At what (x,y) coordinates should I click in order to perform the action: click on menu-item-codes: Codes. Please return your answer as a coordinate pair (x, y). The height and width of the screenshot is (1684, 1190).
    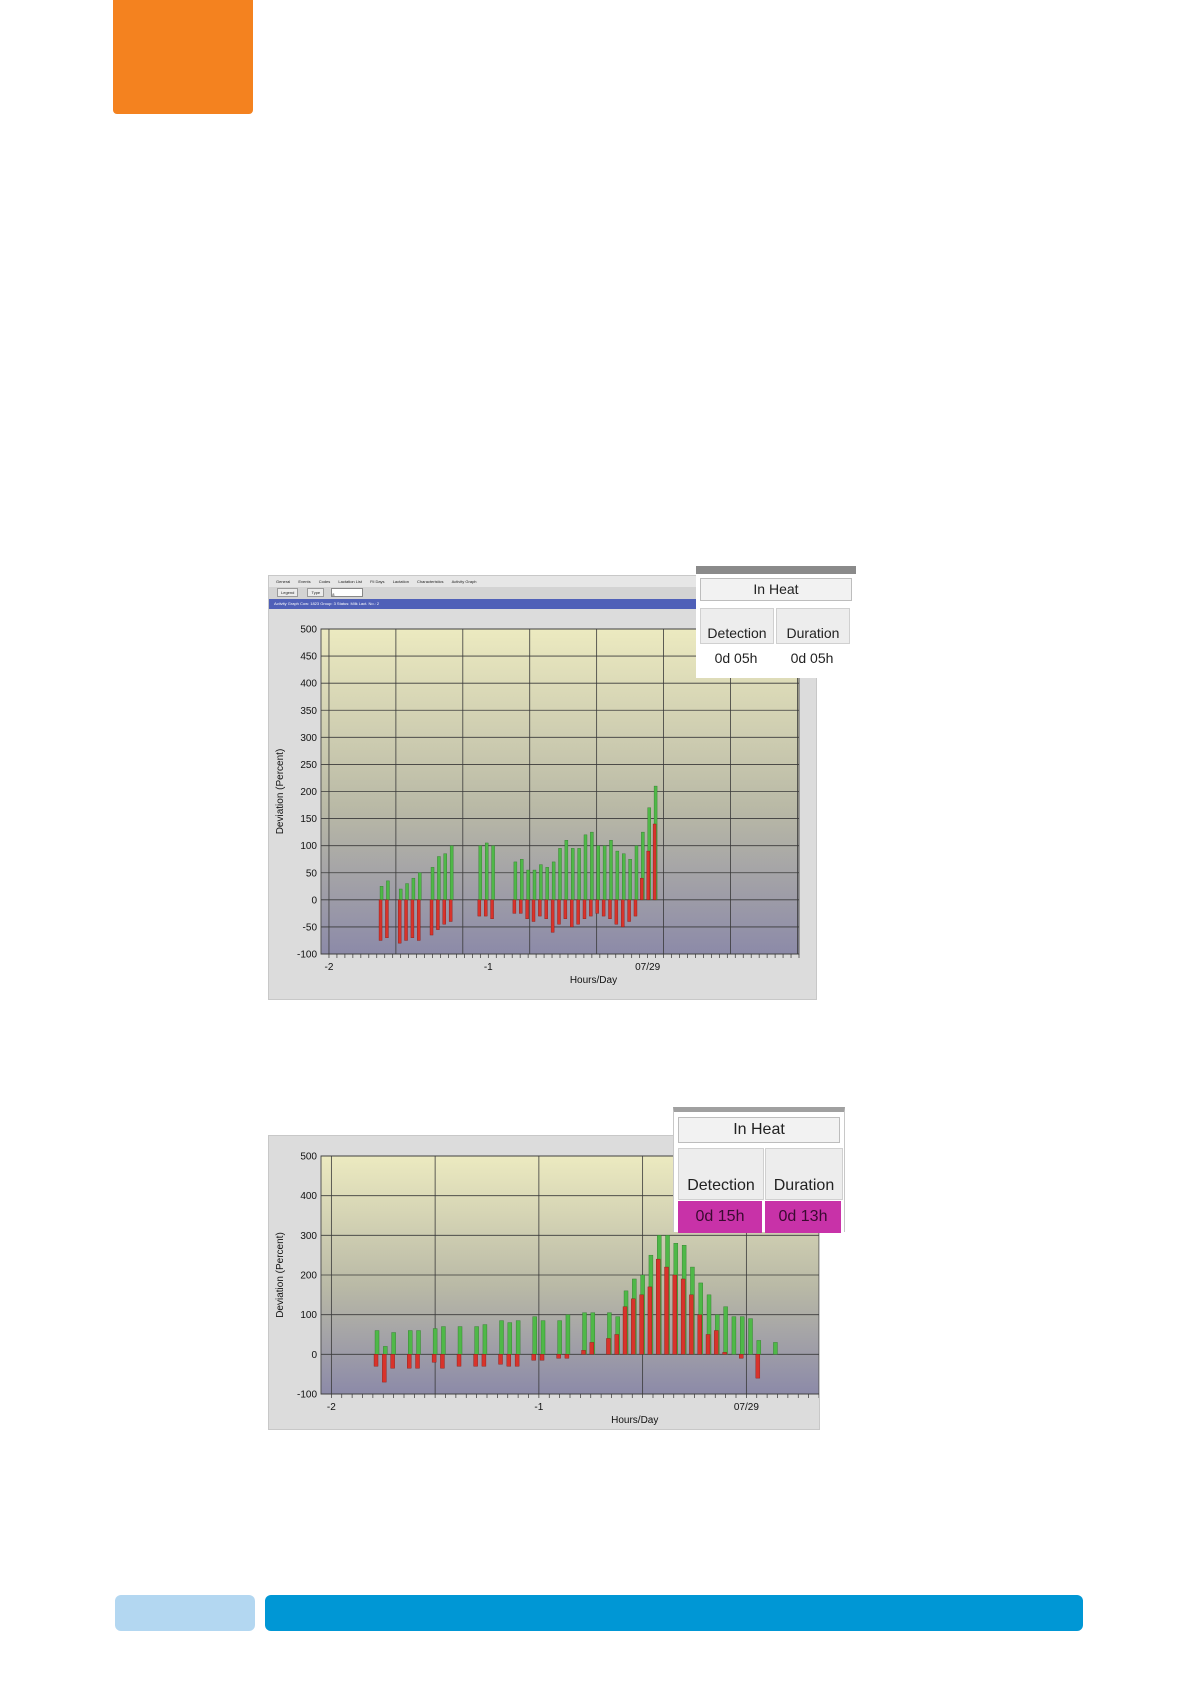
    Looking at the image, I should click on (325, 581).